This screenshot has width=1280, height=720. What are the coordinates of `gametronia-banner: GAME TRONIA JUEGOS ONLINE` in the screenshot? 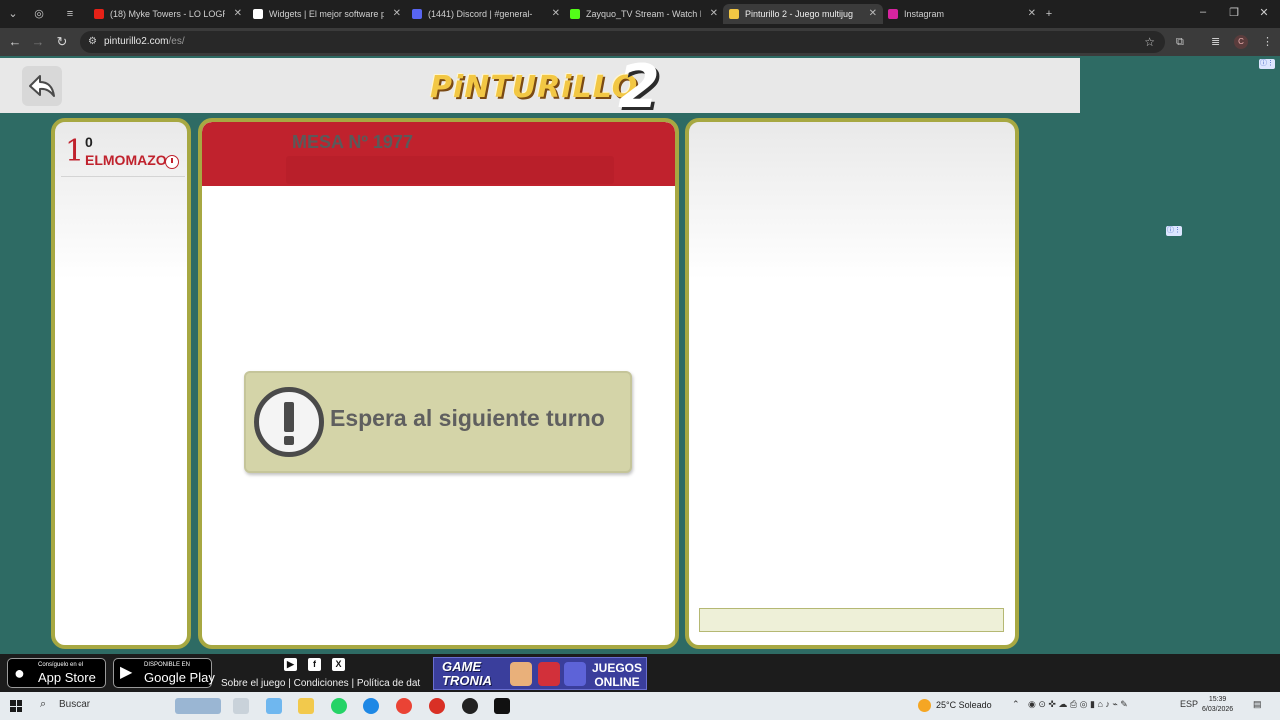 It's located at (540, 673).